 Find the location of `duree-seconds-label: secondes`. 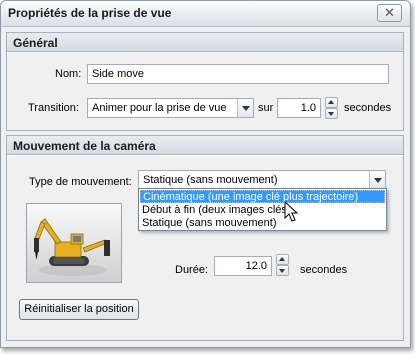

duree-seconds-label: secondes is located at coordinates (324, 270).